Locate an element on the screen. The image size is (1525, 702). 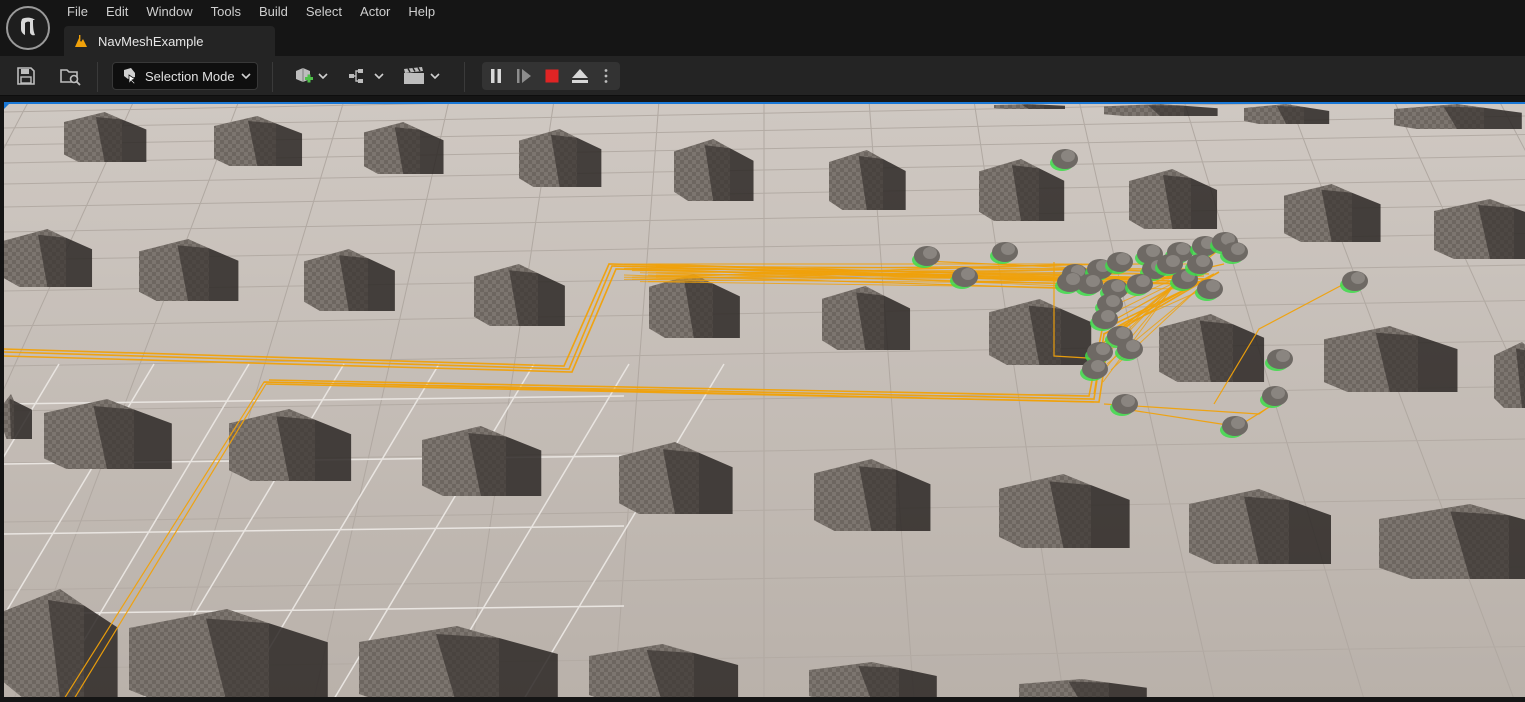
unreal-engine-logo-icon is located at coordinates (28, 28).